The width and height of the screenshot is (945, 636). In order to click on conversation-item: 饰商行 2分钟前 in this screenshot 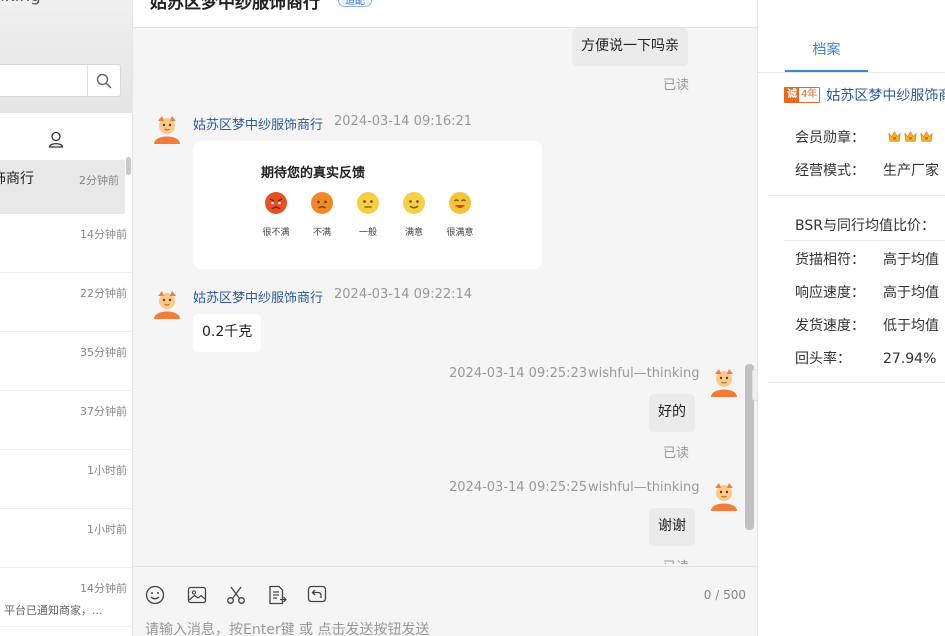, I will do `click(62, 187)`.